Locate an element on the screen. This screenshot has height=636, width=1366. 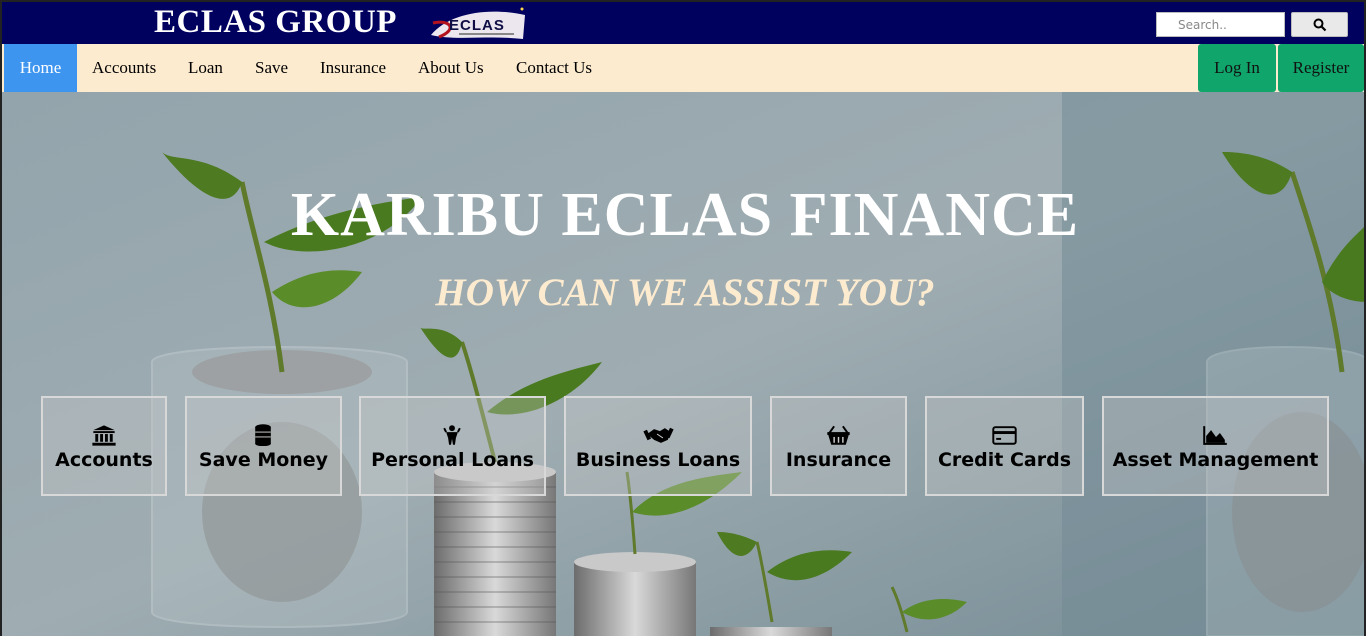
nav-item-accounts: Accounts is located at coordinates (124, 68).